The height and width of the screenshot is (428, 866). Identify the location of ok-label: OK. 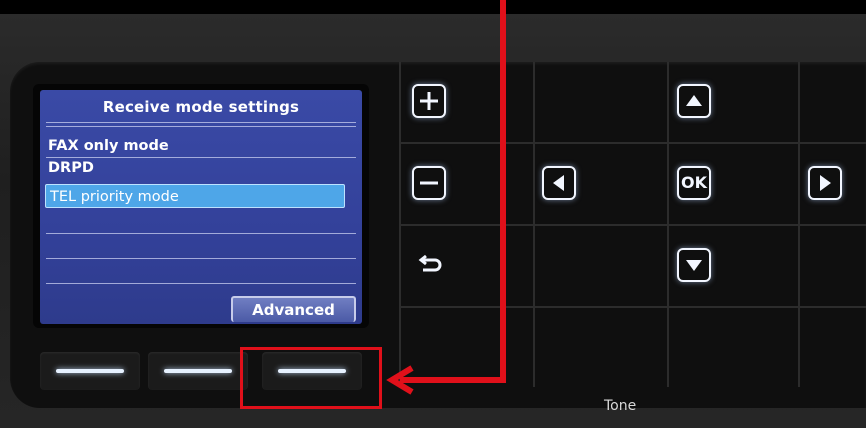
(694, 182).